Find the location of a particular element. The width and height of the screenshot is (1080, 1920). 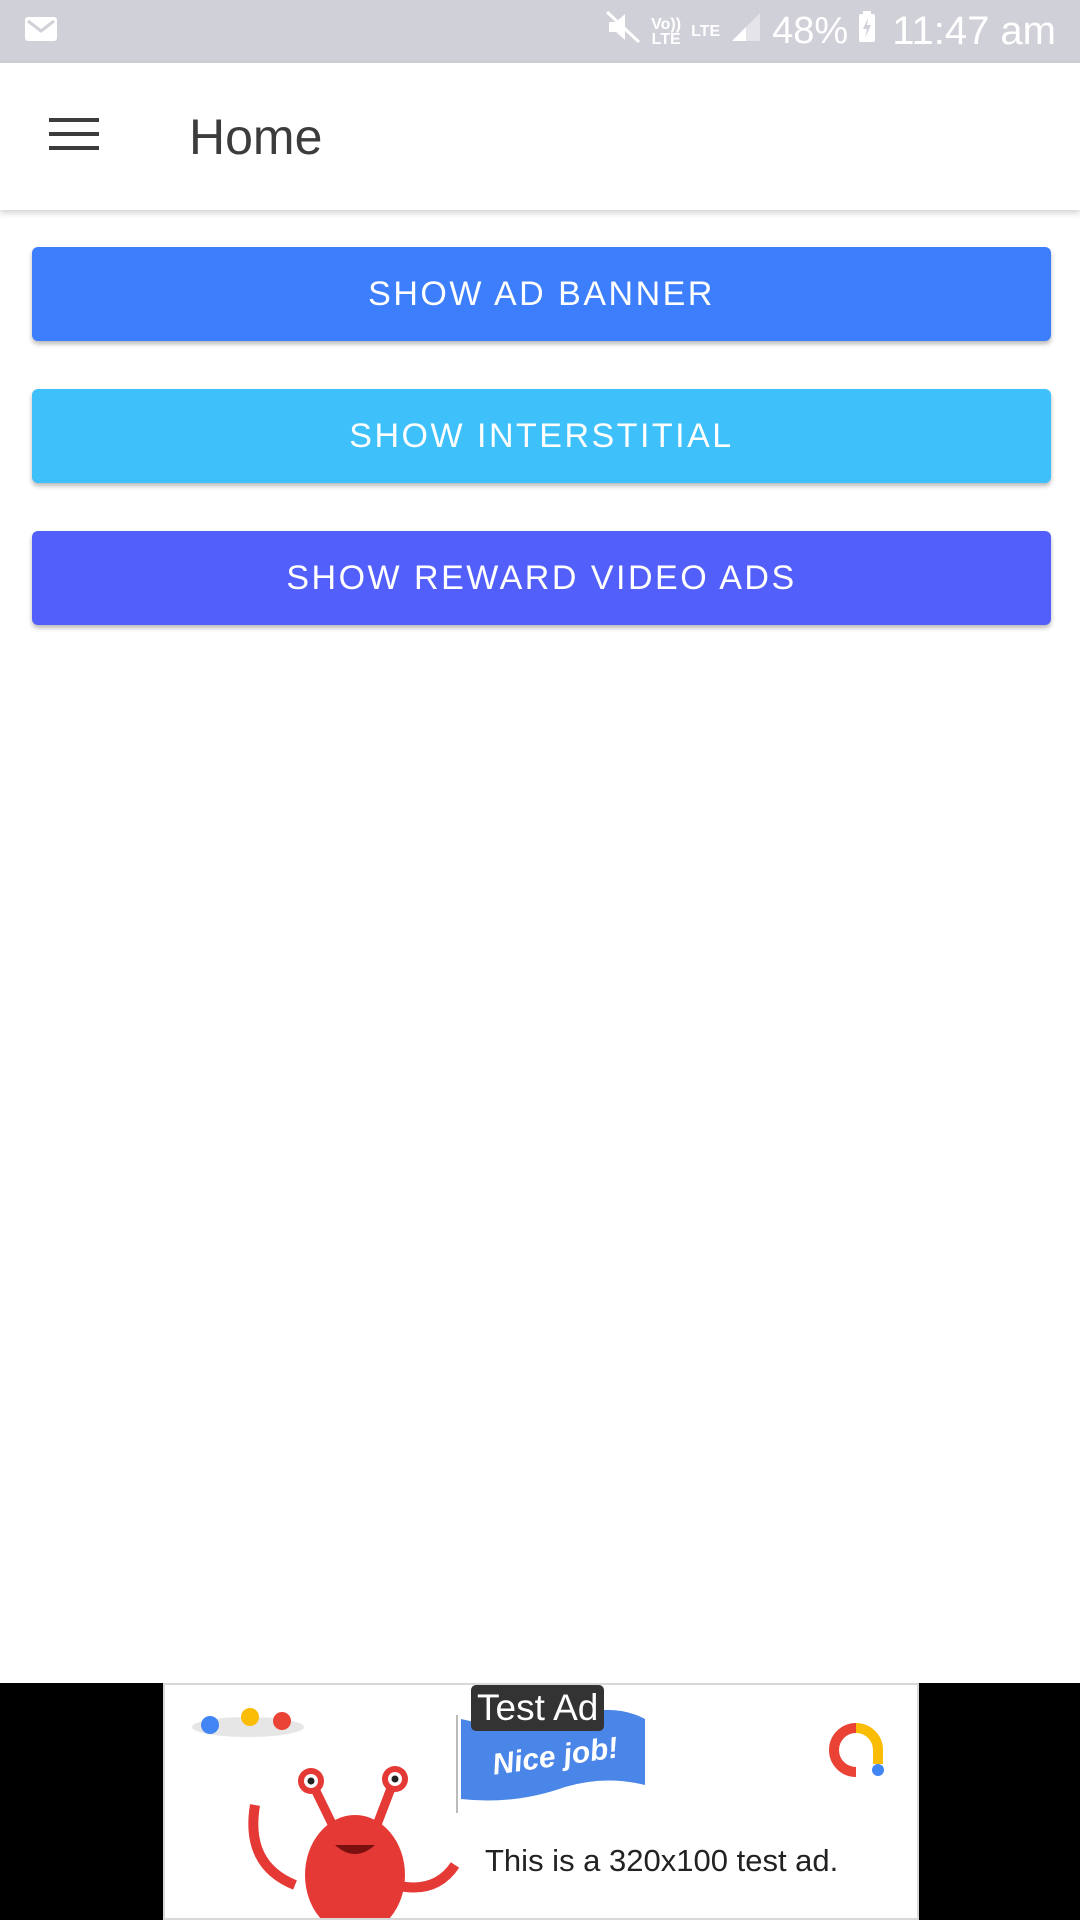

planet-illustration is located at coordinates (250, 1724).